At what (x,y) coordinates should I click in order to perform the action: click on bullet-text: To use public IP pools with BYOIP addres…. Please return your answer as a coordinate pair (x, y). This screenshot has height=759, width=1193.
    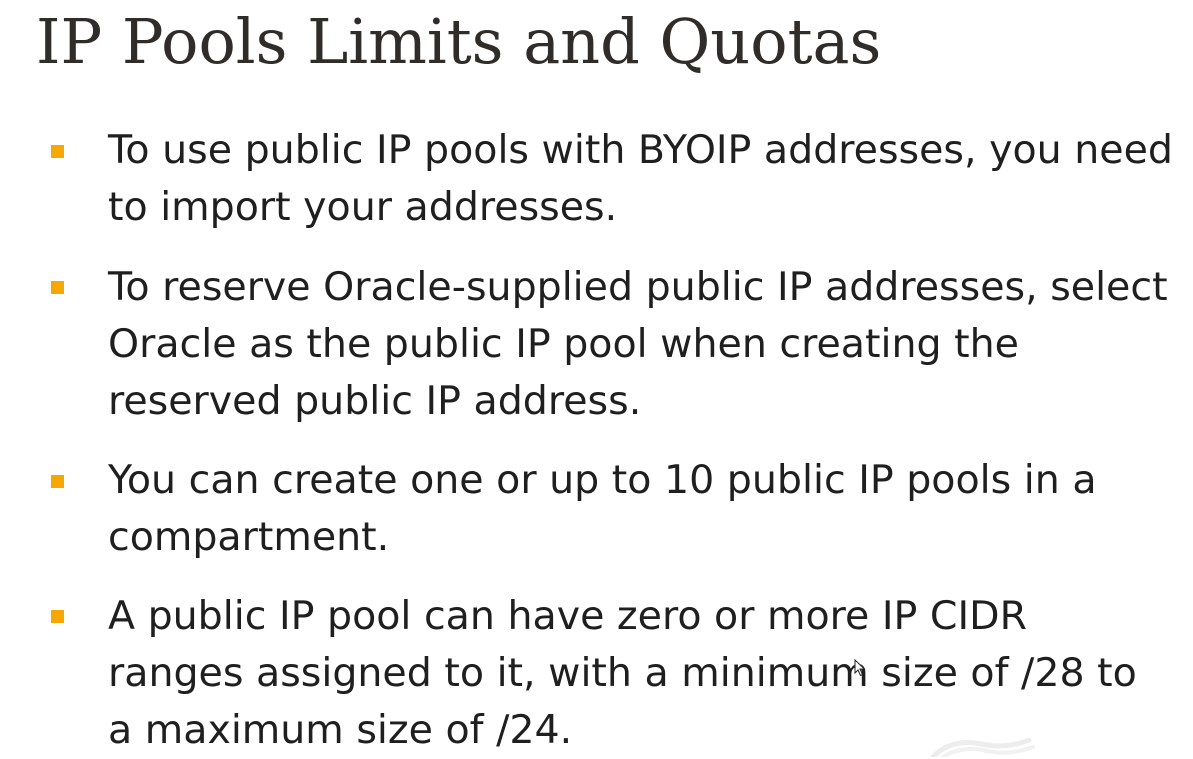
    Looking at the image, I should click on (640, 178).